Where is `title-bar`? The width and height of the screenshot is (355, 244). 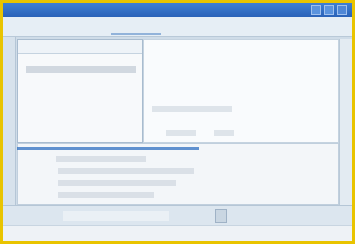 title-bar is located at coordinates (177, 10).